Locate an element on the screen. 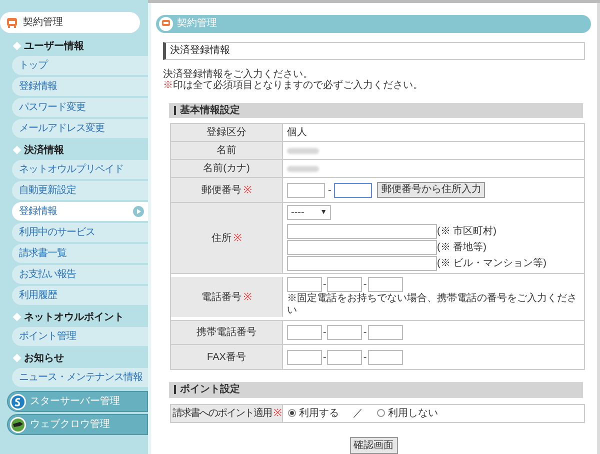  field-hint: (※ 番地等) is located at coordinates (461, 248).